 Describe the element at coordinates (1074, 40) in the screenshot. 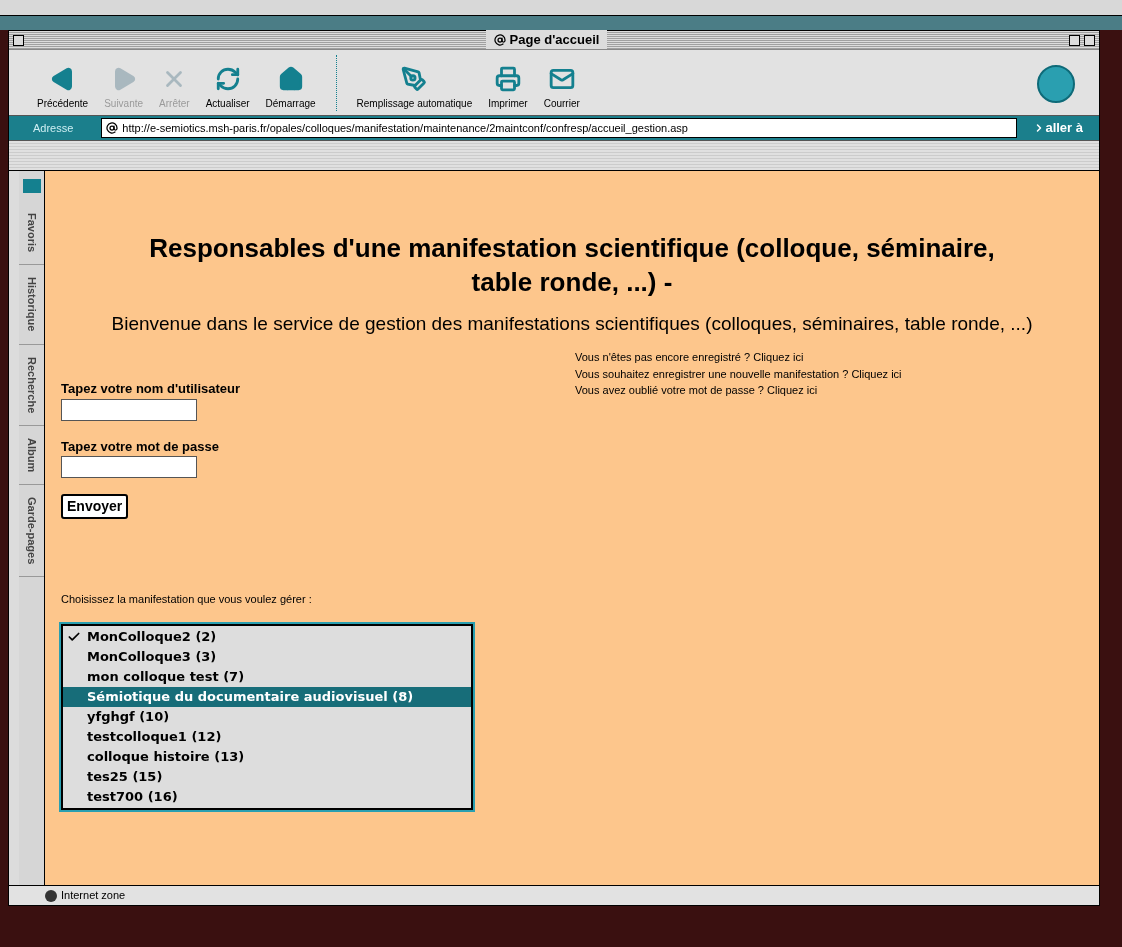

I see `zoom-box` at that location.